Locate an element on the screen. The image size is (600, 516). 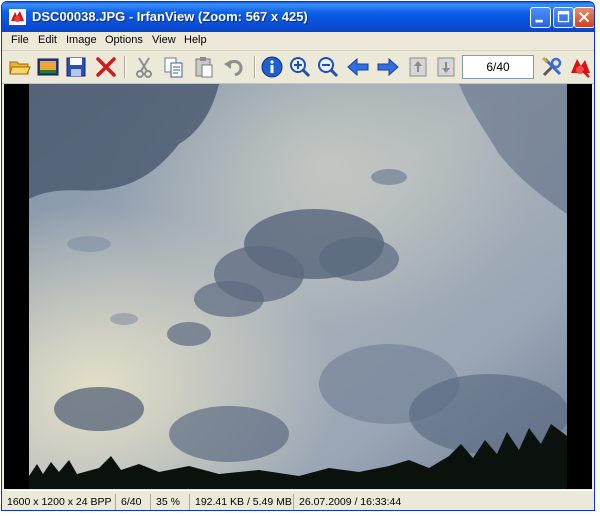
menu-image: Image is located at coordinates (81, 40).